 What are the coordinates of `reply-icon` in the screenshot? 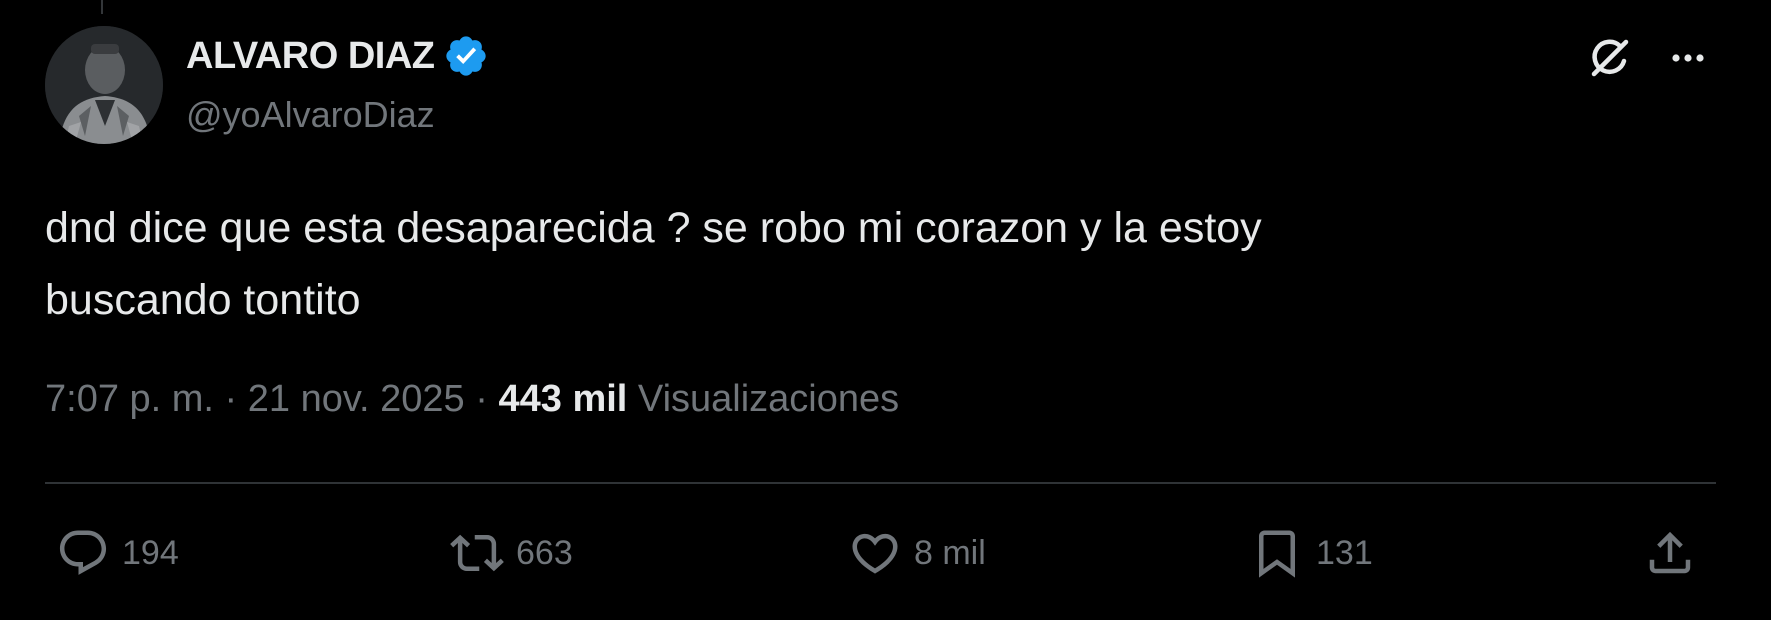 It's located at (83, 553).